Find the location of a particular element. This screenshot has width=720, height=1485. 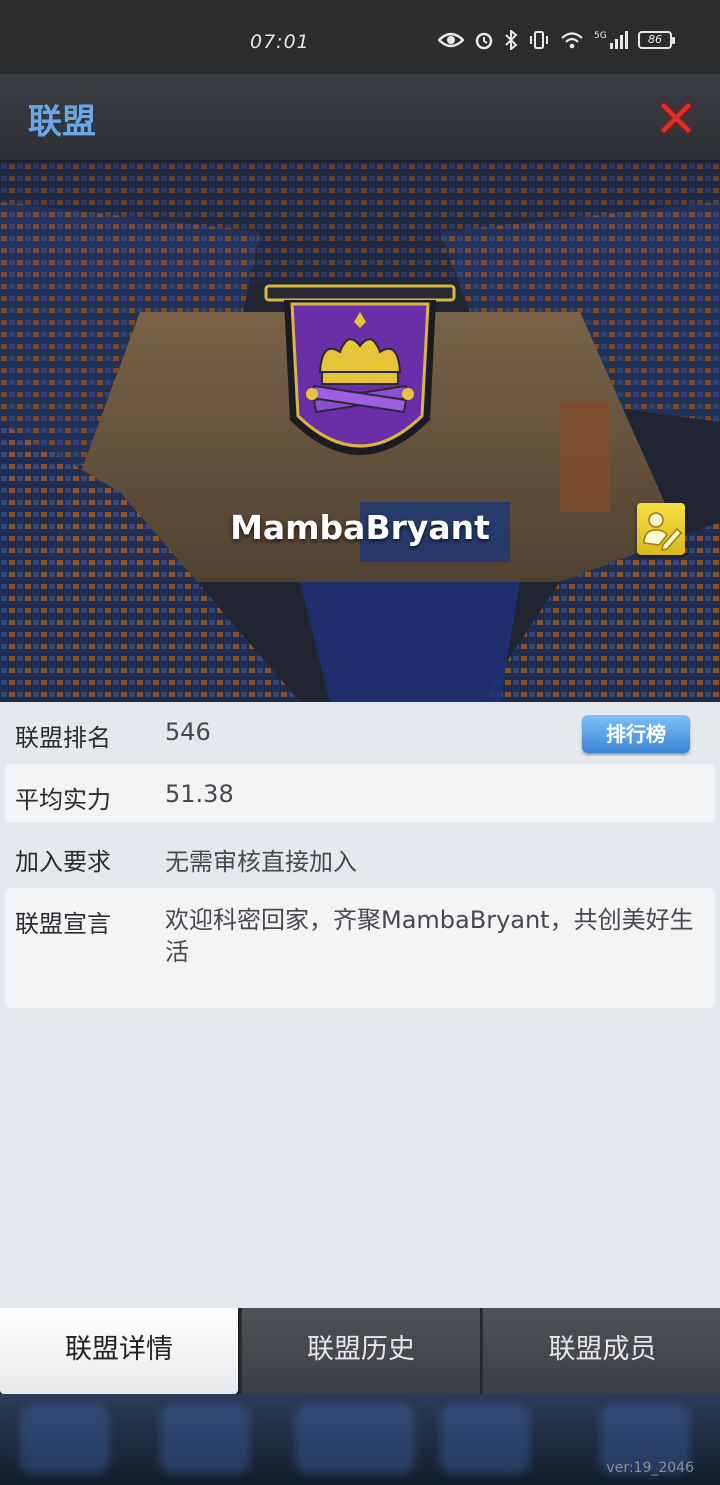

power-row: 平均实力 51.38 is located at coordinates (360, 793).